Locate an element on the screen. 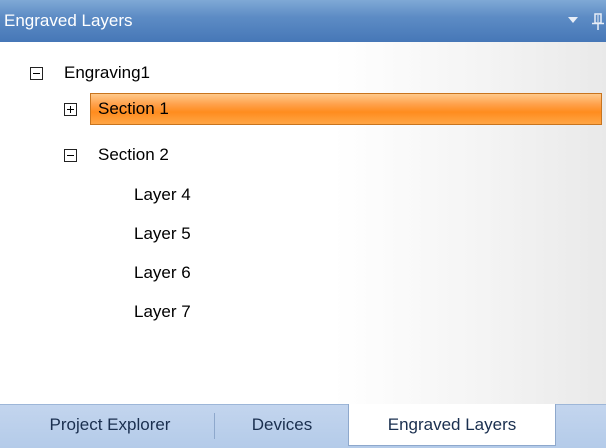 This screenshot has width=606, height=448. tab-separator is located at coordinates (214, 426).